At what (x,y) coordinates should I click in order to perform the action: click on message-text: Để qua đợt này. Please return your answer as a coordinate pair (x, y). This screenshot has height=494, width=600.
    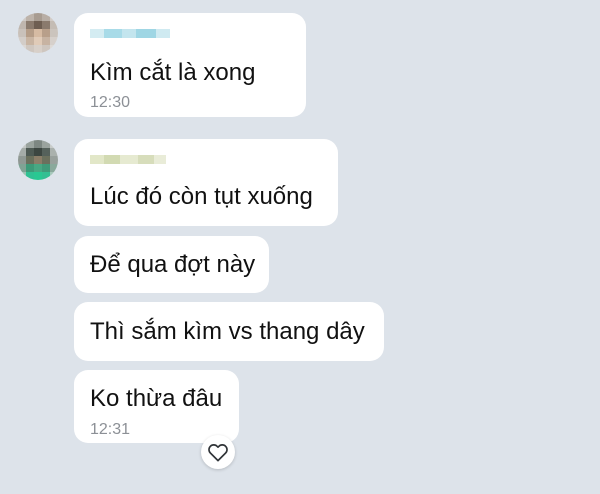
    Looking at the image, I should click on (173, 264).